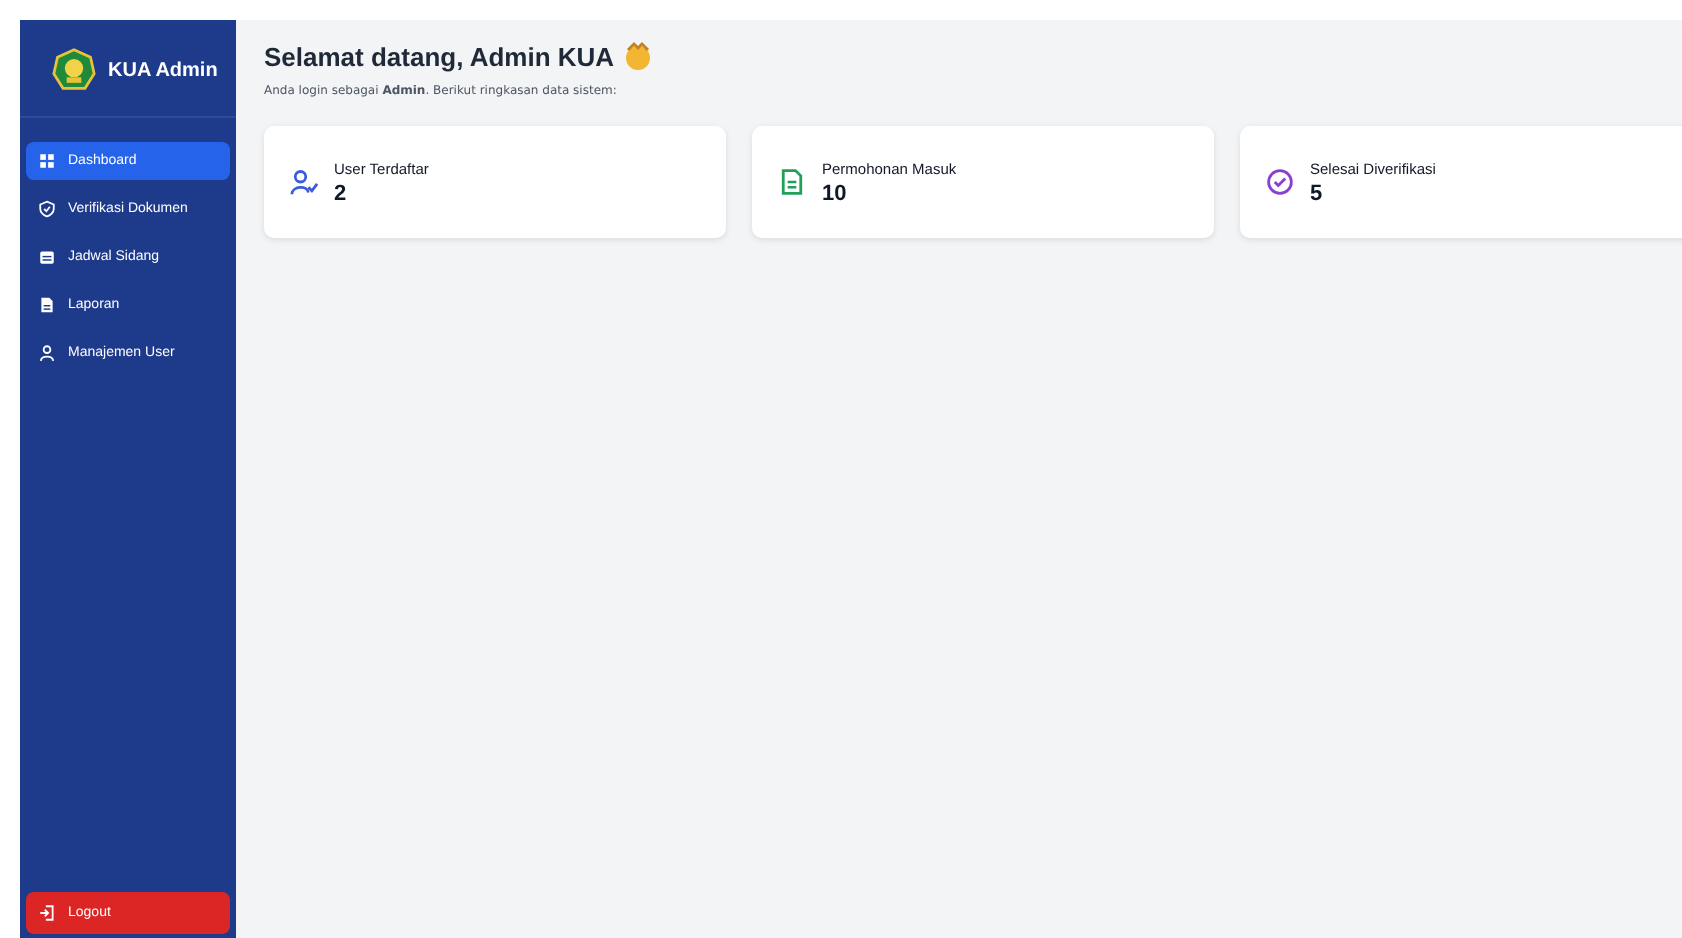 The image size is (1682, 938). Describe the element at coordinates (439, 56) in the screenshot. I see `page-title: Selamat datang, Admin KUA` at that location.